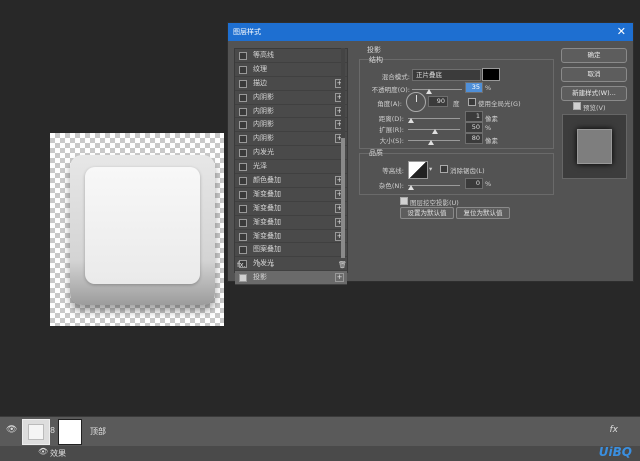  Describe the element at coordinates (320, 431) in the screenshot. I see `layer-row: 👁 8 顶部 fx` at that location.